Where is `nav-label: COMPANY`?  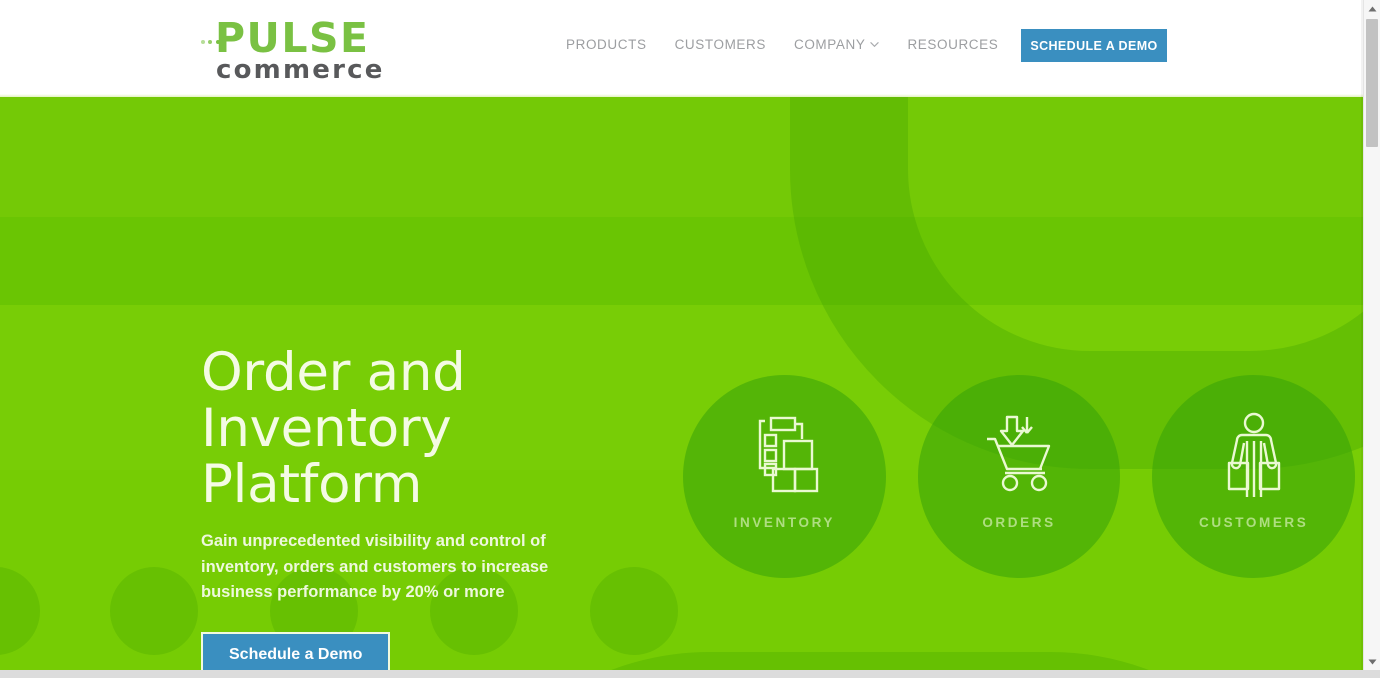 nav-label: COMPANY is located at coordinates (829, 44).